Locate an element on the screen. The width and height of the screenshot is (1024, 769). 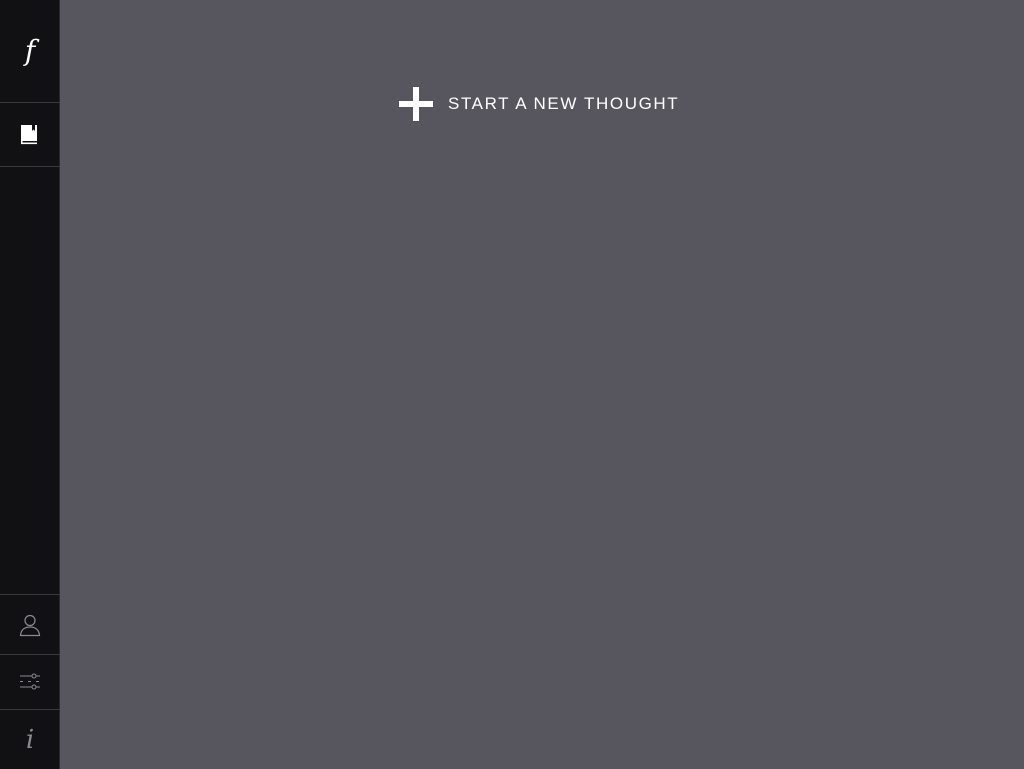
user-icon is located at coordinates (30, 625).